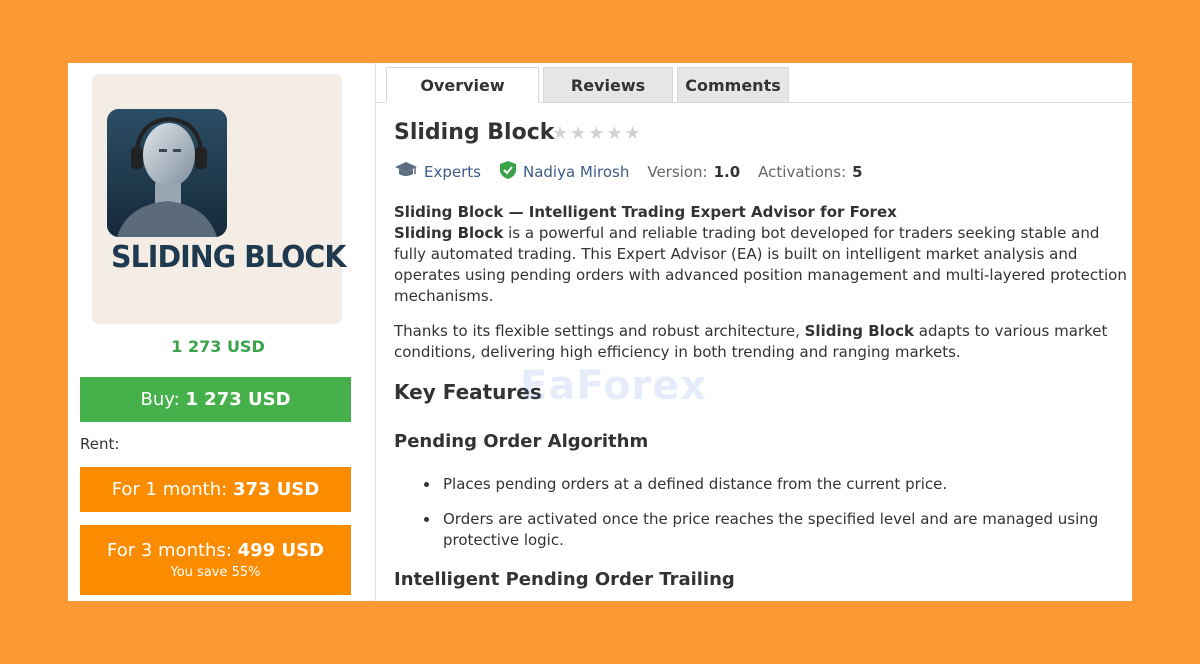 This screenshot has height=664, width=1200. I want to click on rent-1-month-label: For 1 month:, so click(169, 489).